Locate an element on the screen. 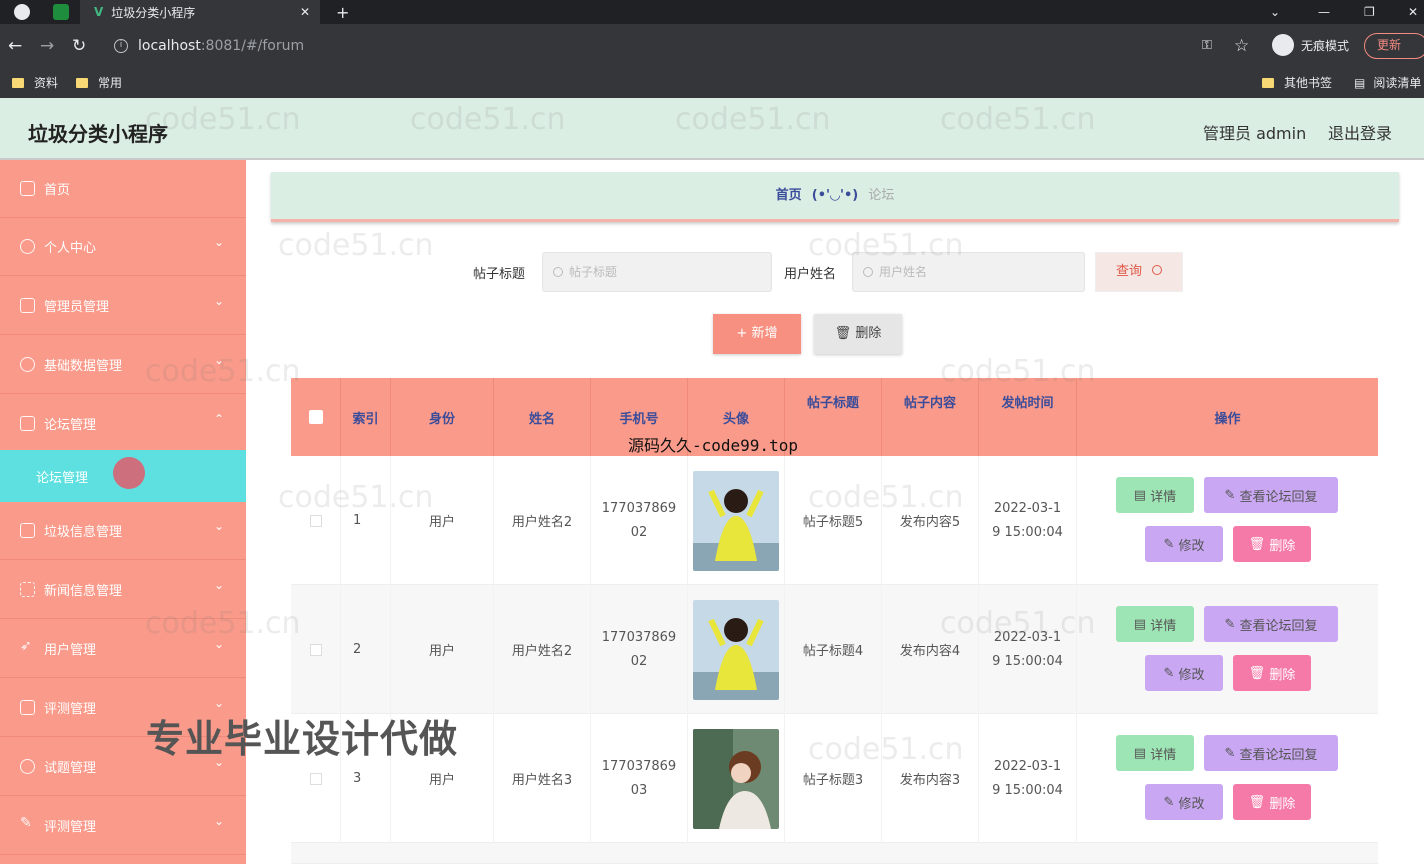  select-all-checkbox is located at coordinates (315, 417).